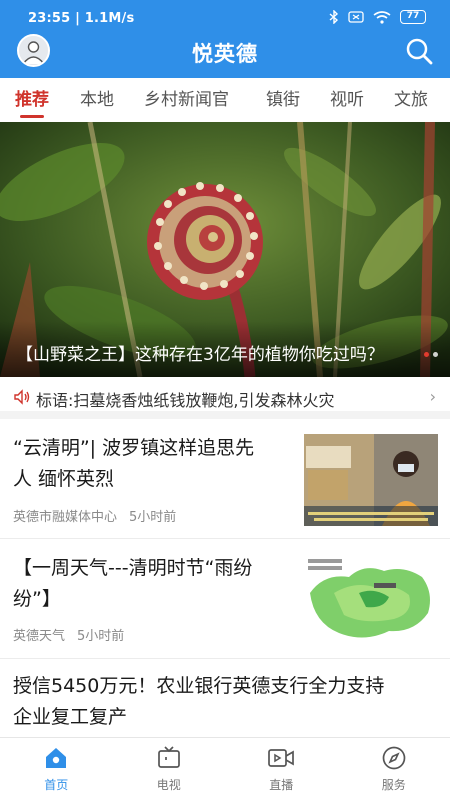 The height and width of the screenshot is (800, 450). Describe the element at coordinates (169, 769) in the screenshot. I see `nav-tv: 电视` at that location.